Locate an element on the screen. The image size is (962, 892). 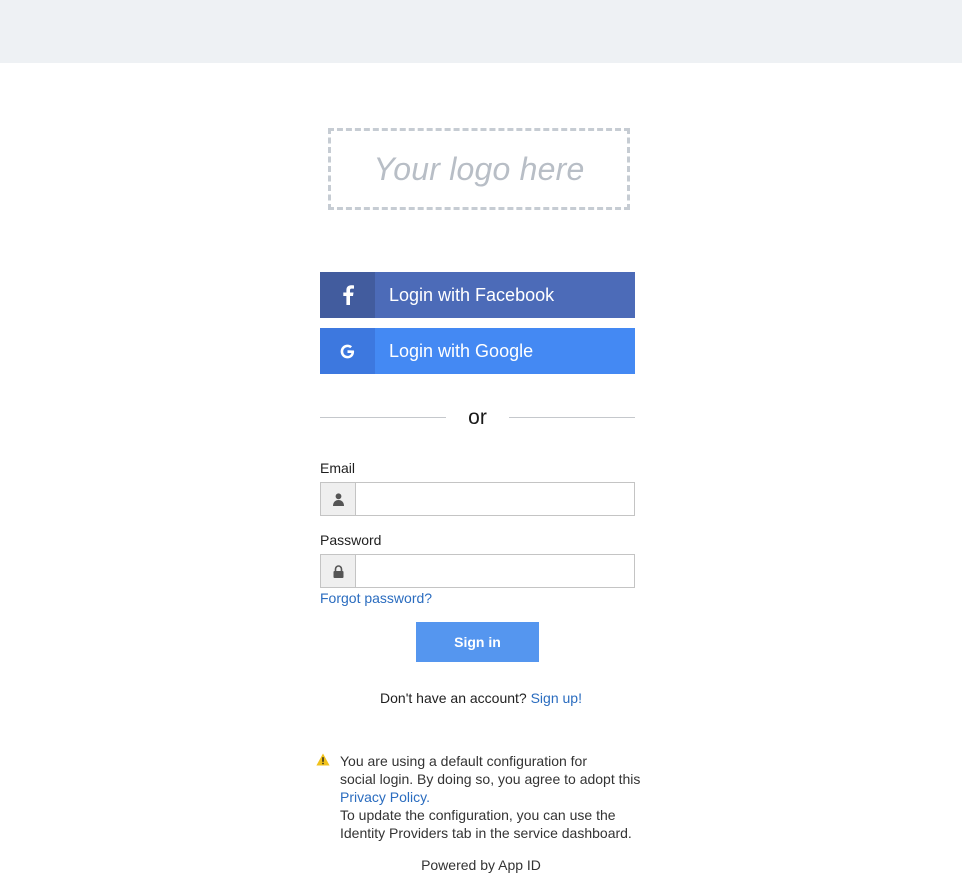
email-field-group is located at coordinates (477, 499).